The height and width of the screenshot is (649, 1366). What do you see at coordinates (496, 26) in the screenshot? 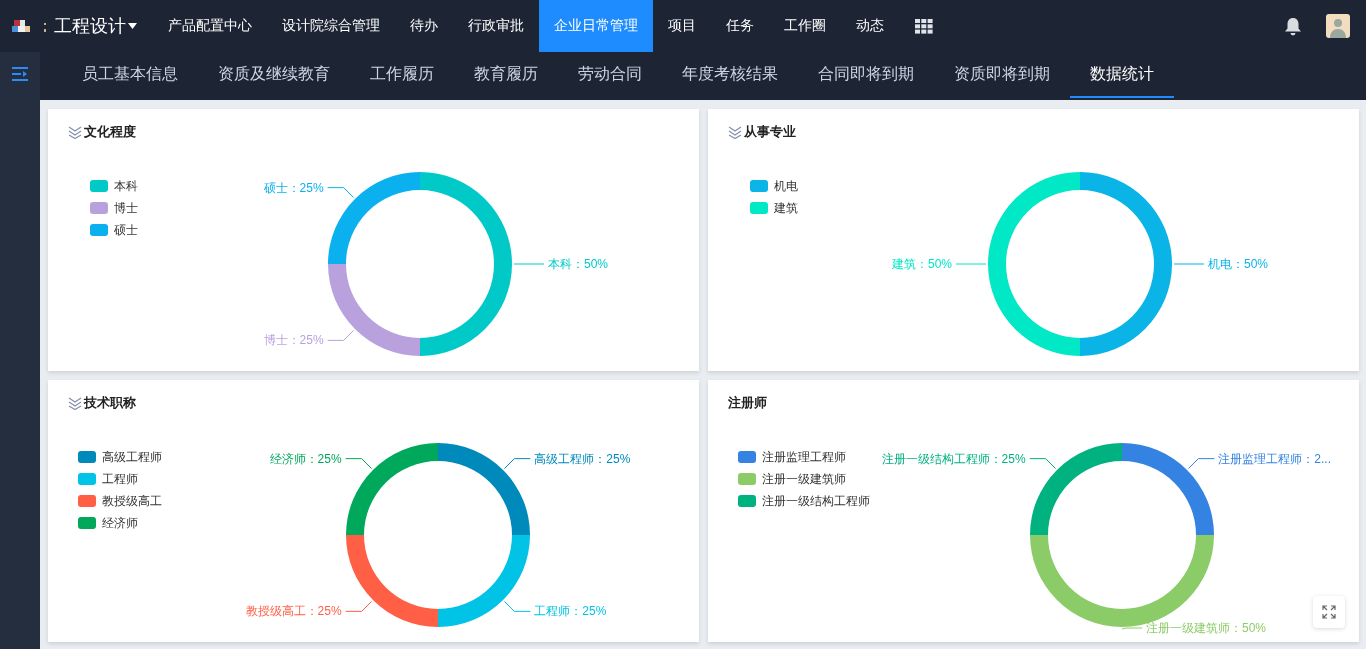
I see `nav-tab: 行政审批` at bounding box center [496, 26].